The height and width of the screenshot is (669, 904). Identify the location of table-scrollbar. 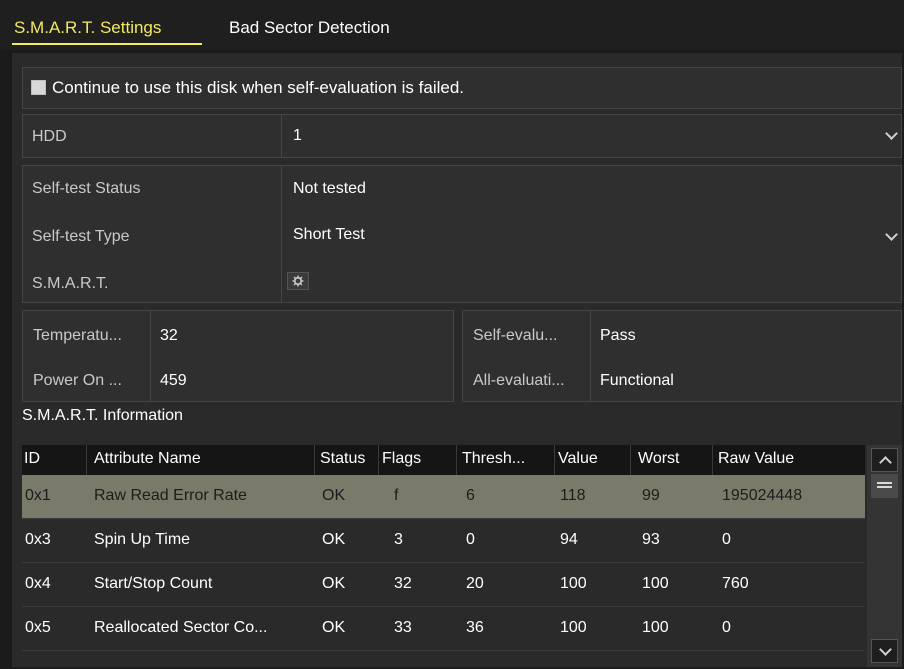
(884, 556).